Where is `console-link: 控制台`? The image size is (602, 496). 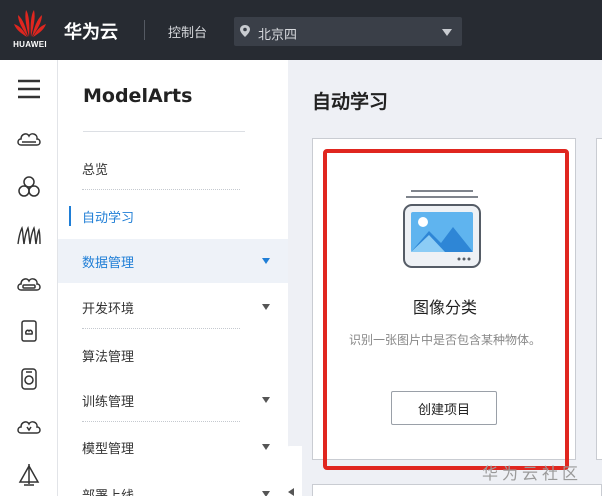 console-link: 控制台 is located at coordinates (187, 31).